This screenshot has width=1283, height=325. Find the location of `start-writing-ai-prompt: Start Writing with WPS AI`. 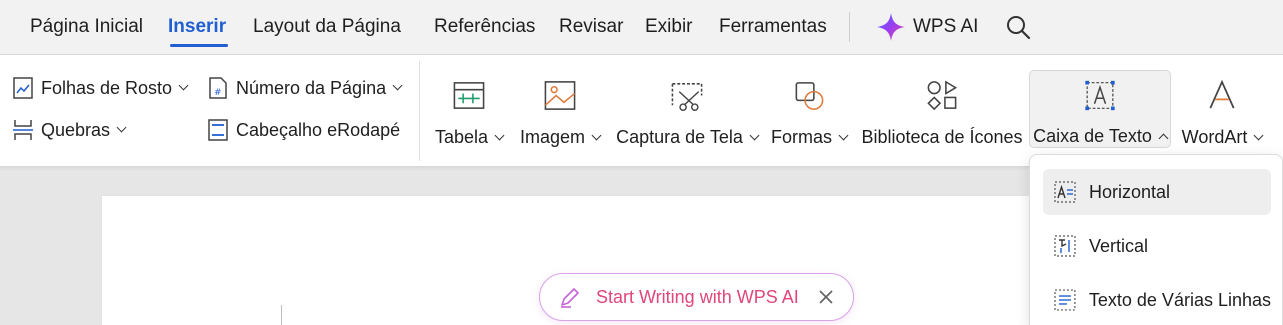

start-writing-ai-prompt: Start Writing with WPS AI is located at coordinates (696, 297).